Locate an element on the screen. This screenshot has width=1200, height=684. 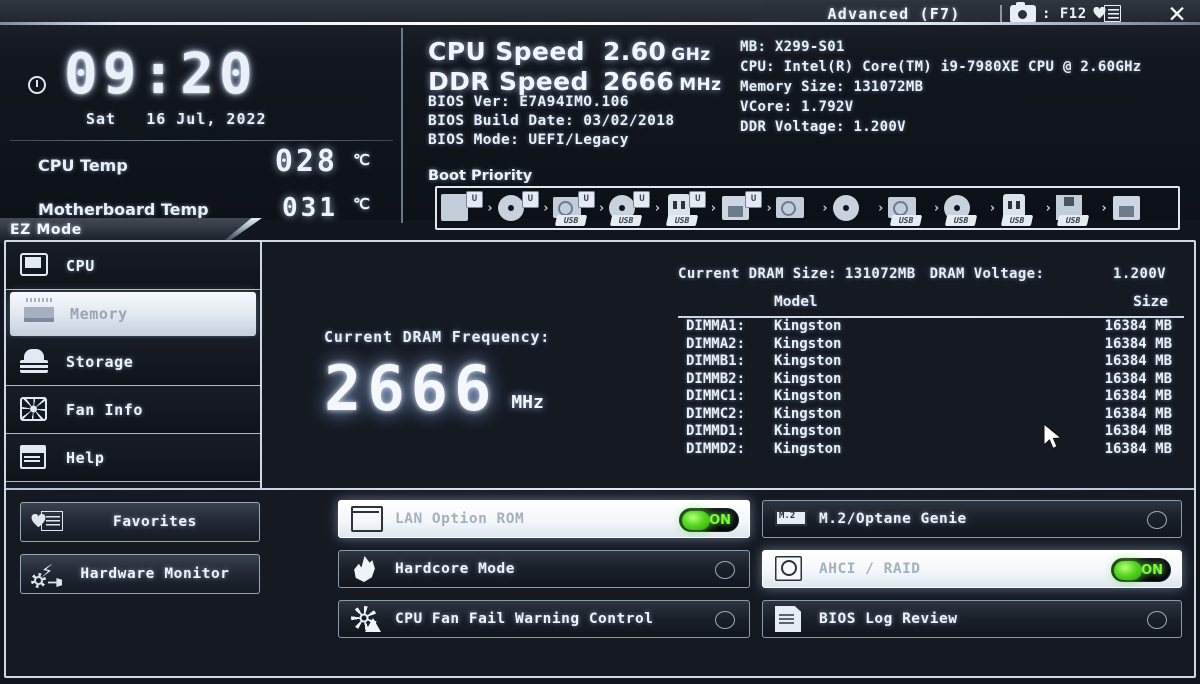
dram-frequency-block: Current DRAM Frequency: 2666 MHz is located at coordinates (437, 376).